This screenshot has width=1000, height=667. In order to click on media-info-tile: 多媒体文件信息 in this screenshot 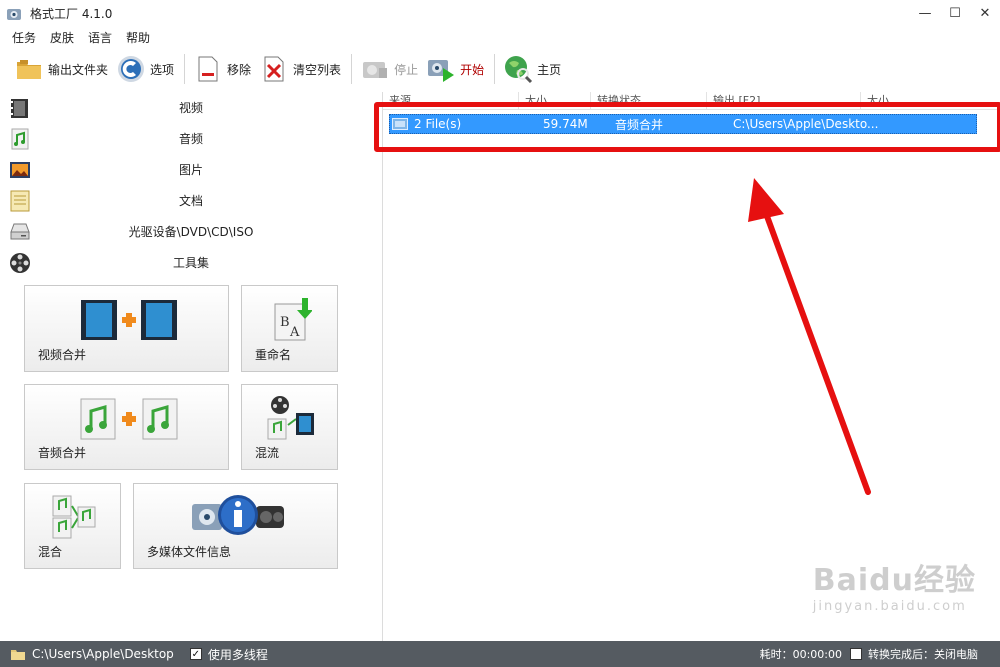, I will do `click(235, 526)`.